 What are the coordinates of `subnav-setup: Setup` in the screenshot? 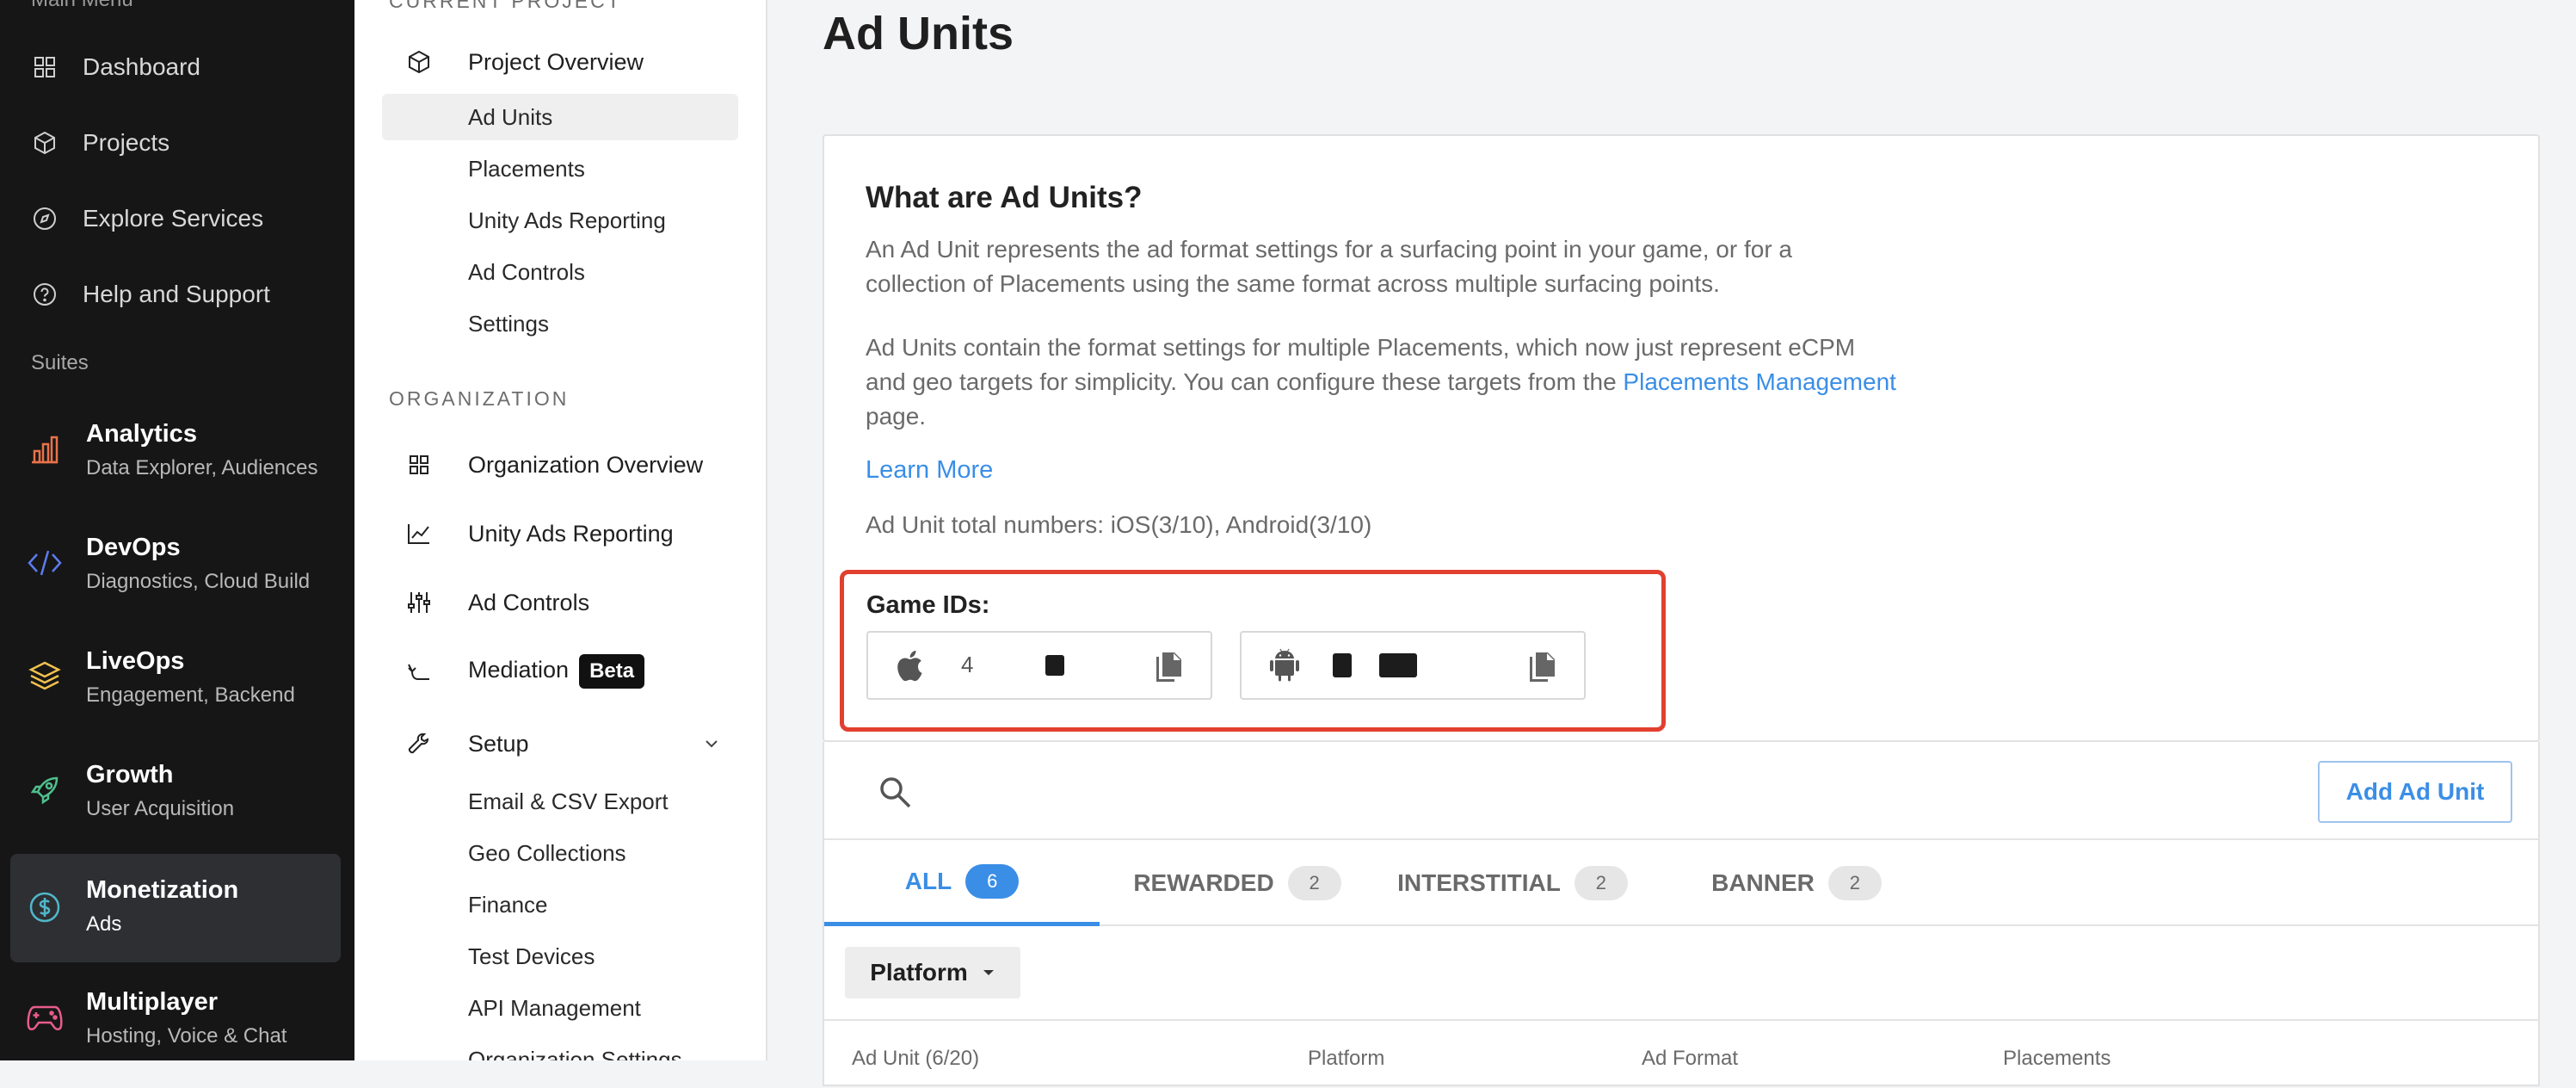 It's located at (560, 744).